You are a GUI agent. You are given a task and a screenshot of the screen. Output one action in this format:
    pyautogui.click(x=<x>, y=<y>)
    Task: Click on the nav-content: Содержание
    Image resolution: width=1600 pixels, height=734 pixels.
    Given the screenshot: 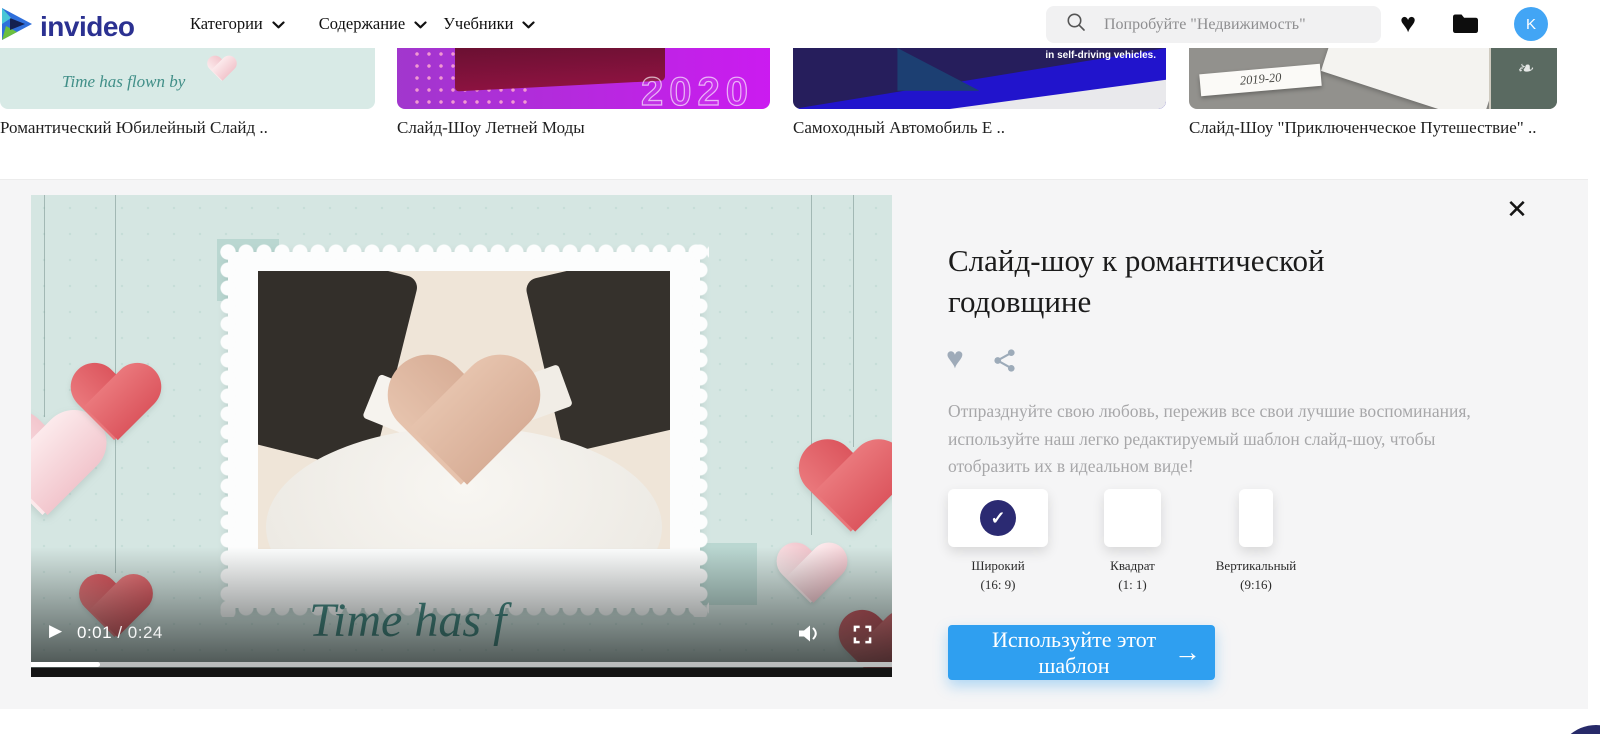 What is the action you would take?
    pyautogui.click(x=373, y=24)
    